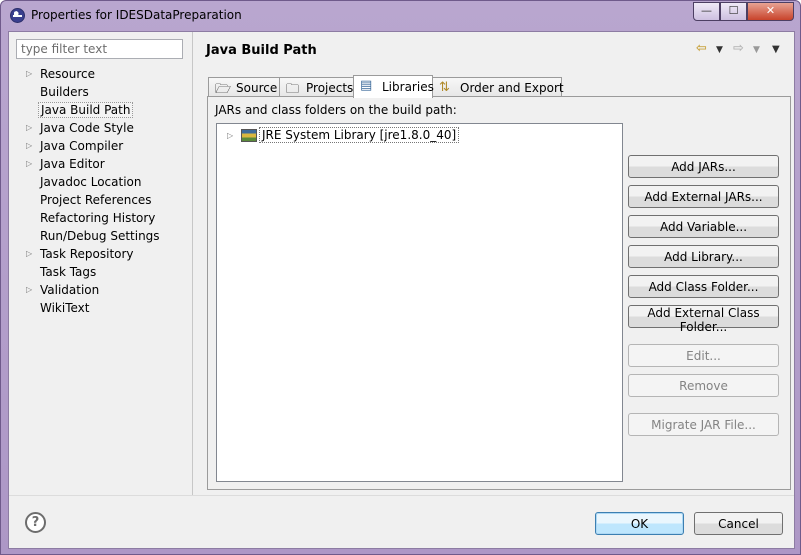  What do you see at coordinates (17, 15) in the screenshot?
I see `eclipse-app-icon` at bounding box center [17, 15].